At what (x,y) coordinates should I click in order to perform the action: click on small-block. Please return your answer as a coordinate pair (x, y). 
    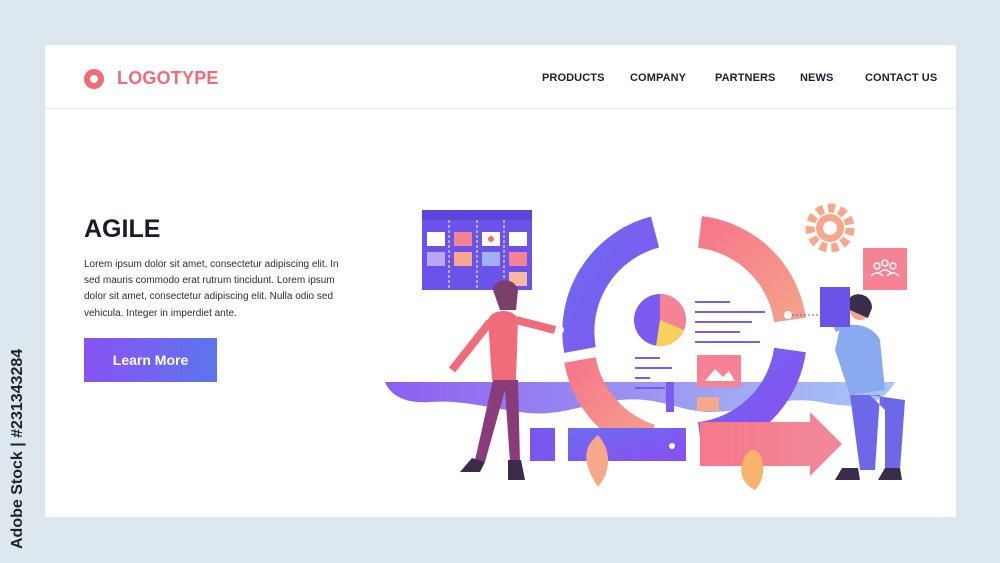
    Looking at the image, I should click on (542, 444).